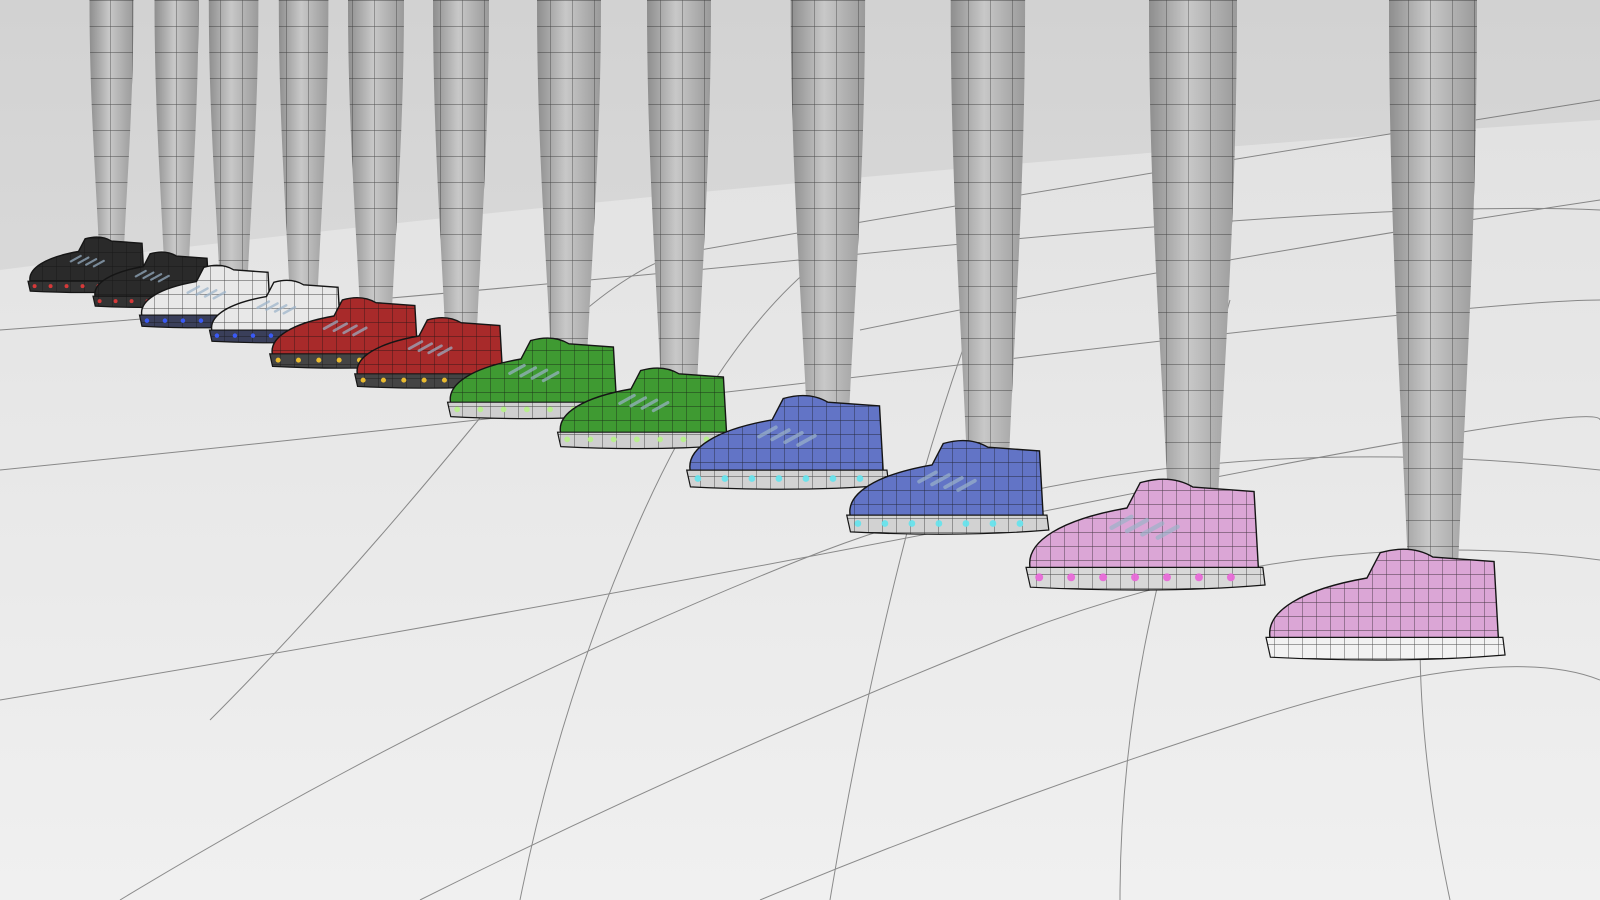  What do you see at coordinates (1386, 649) in the screenshot?
I see `sneaker-front-pink-sole-wireframe` at bounding box center [1386, 649].